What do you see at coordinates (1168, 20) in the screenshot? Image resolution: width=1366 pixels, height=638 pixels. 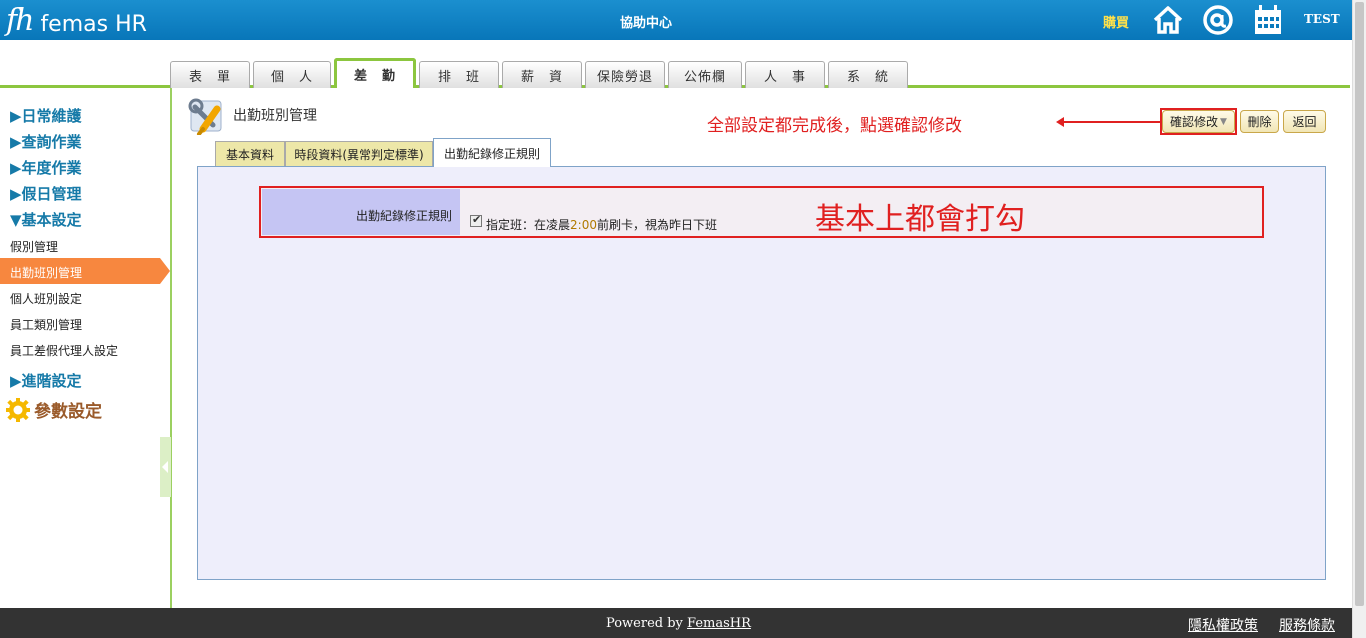 I see `home-icon` at bounding box center [1168, 20].